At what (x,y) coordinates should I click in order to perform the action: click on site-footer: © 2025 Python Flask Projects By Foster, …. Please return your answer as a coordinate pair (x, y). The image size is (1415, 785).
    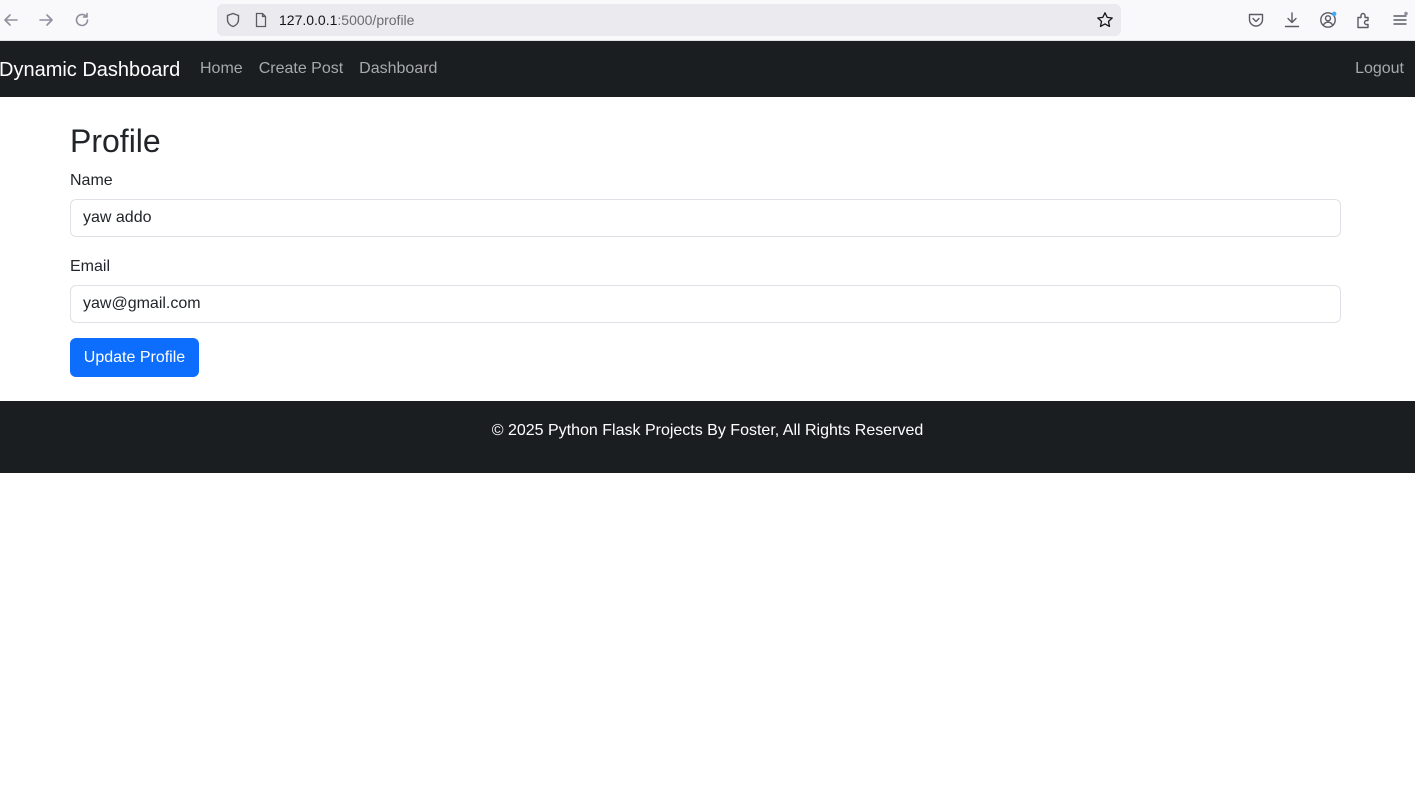
    Looking at the image, I should click on (707, 437).